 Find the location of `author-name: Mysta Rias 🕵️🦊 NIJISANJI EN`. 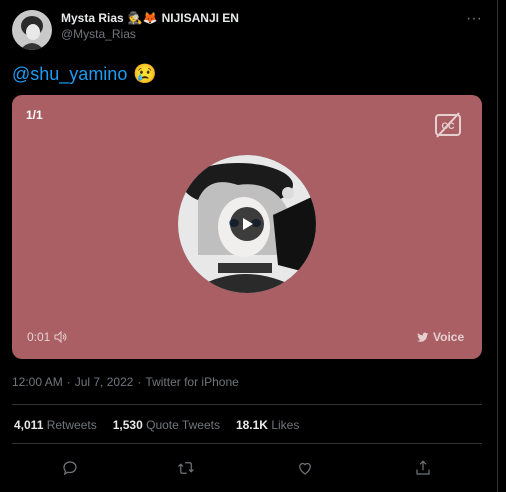

author-name: Mysta Rias 🕵️🦊 NIJISANJI EN is located at coordinates (150, 18).